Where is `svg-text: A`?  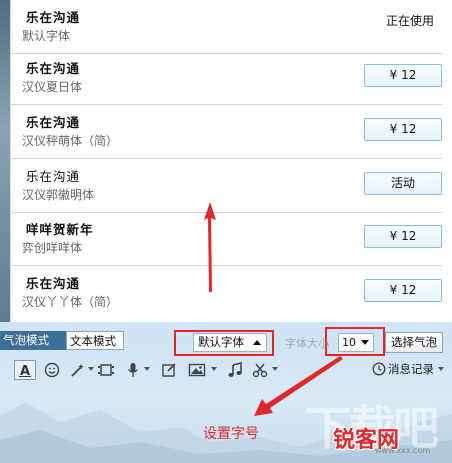
svg-text: A is located at coordinates (25, 370).